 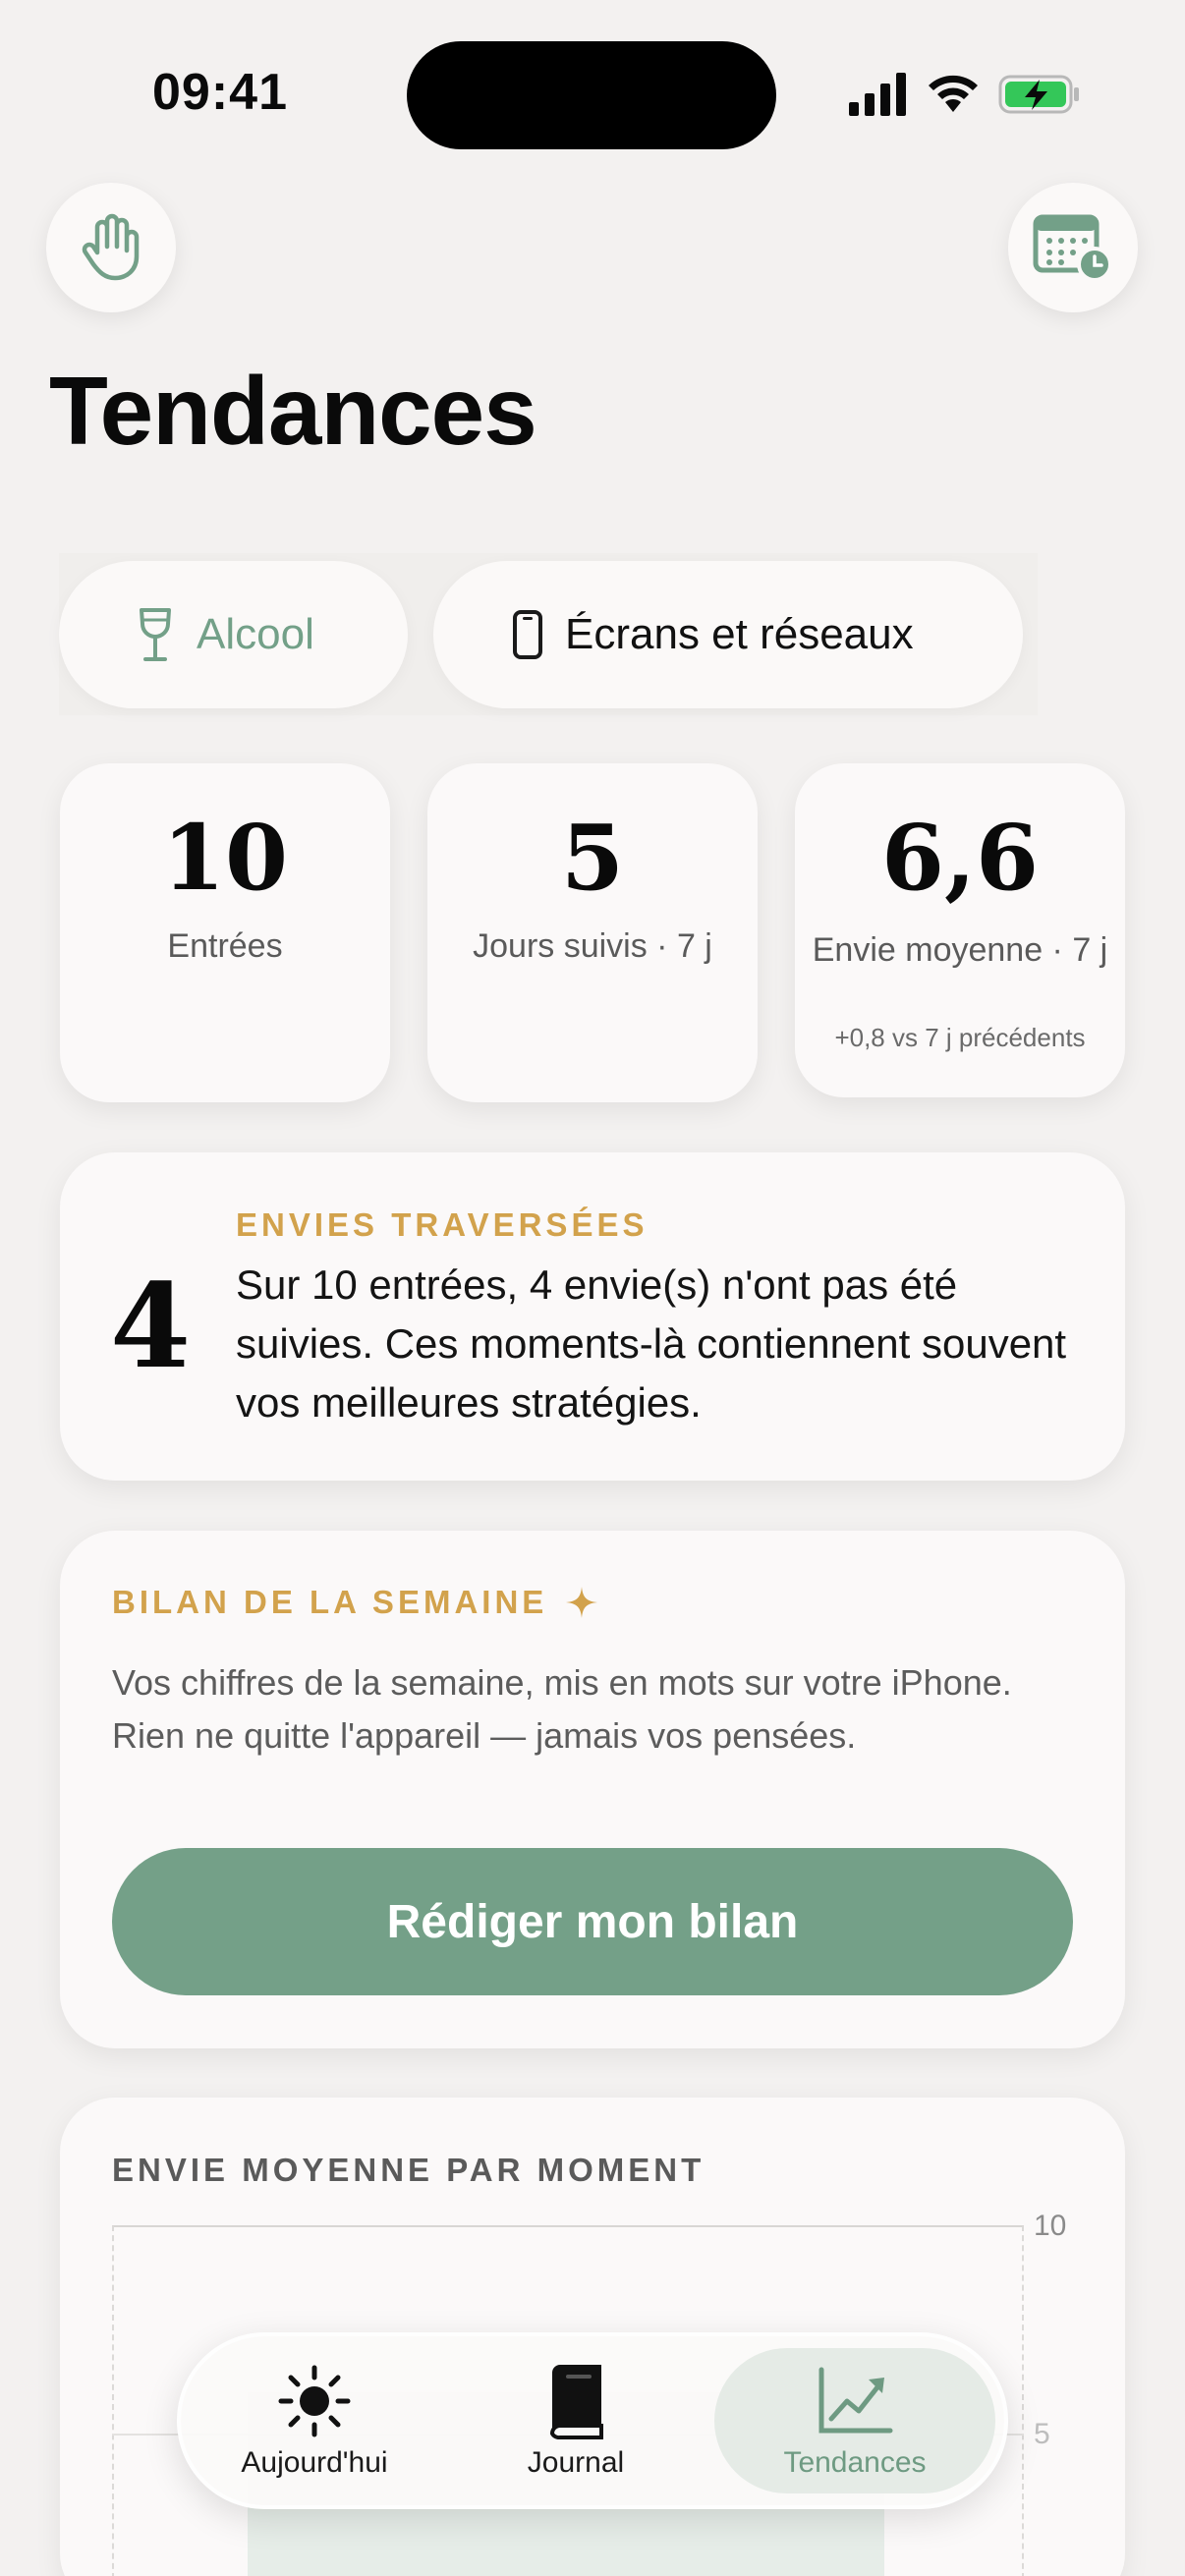 I want to click on tab-screens-label: Écrans et réseaux, so click(x=740, y=634).